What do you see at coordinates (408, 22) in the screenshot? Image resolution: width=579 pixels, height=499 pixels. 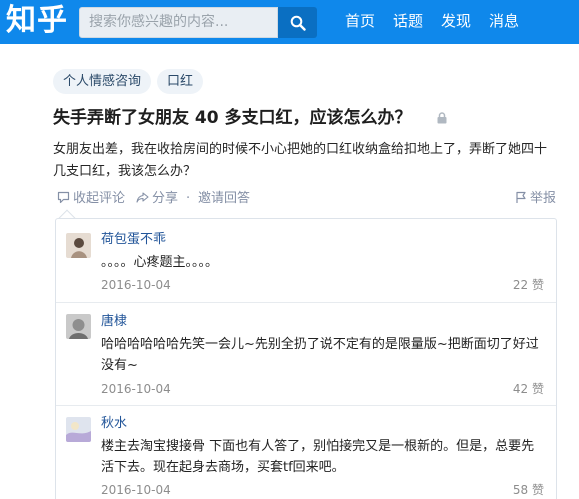 I see `nav-topics: 话题` at bounding box center [408, 22].